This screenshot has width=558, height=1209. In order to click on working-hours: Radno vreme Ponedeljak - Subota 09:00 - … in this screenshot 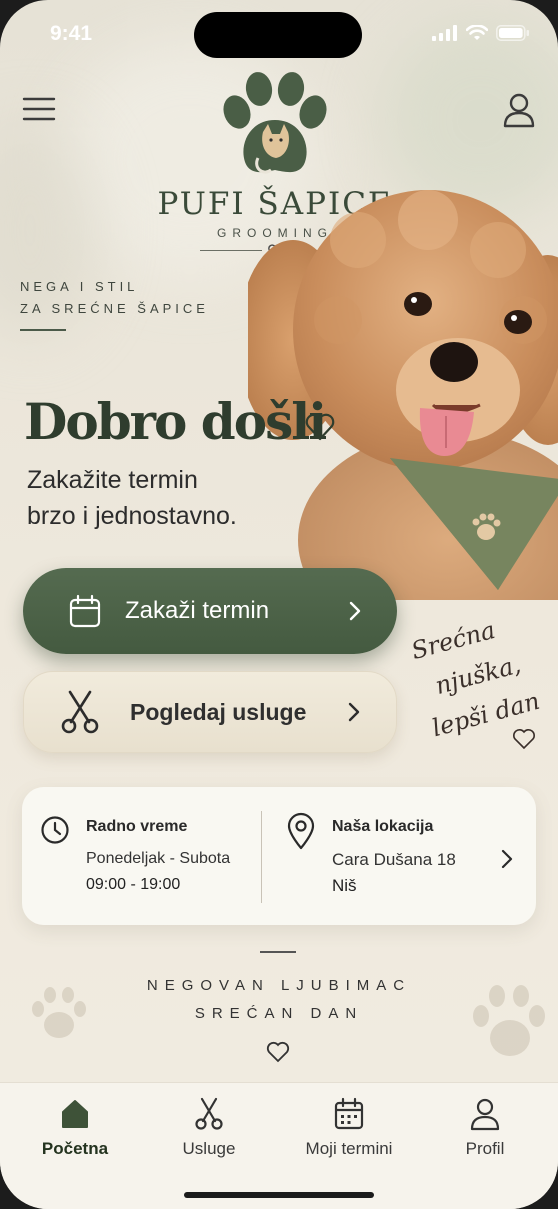, I will do `click(142, 856)`.